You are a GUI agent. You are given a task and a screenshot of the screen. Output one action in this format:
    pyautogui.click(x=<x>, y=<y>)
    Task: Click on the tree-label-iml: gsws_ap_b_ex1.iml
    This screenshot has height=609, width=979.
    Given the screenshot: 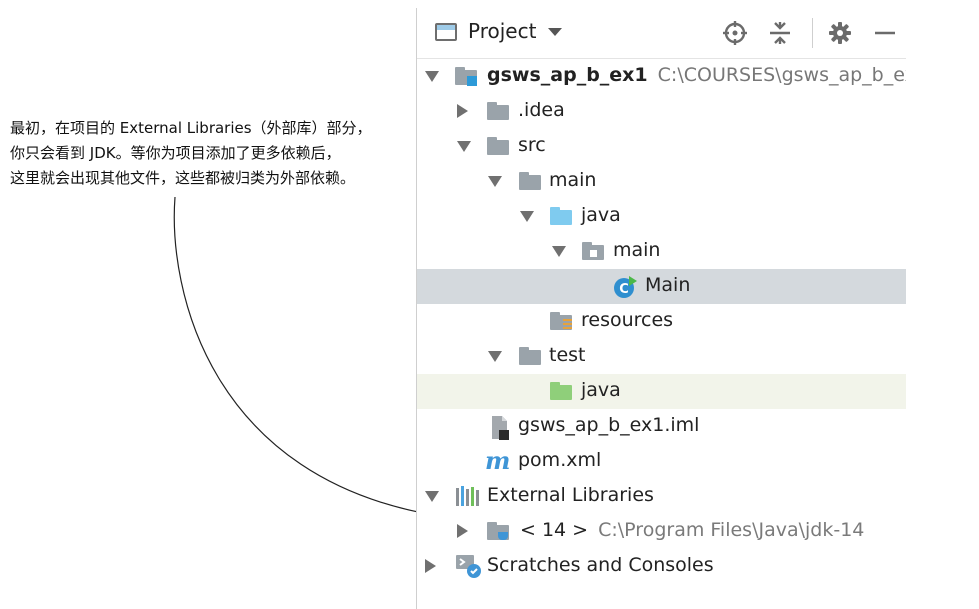 What is the action you would take?
    pyautogui.click(x=609, y=425)
    